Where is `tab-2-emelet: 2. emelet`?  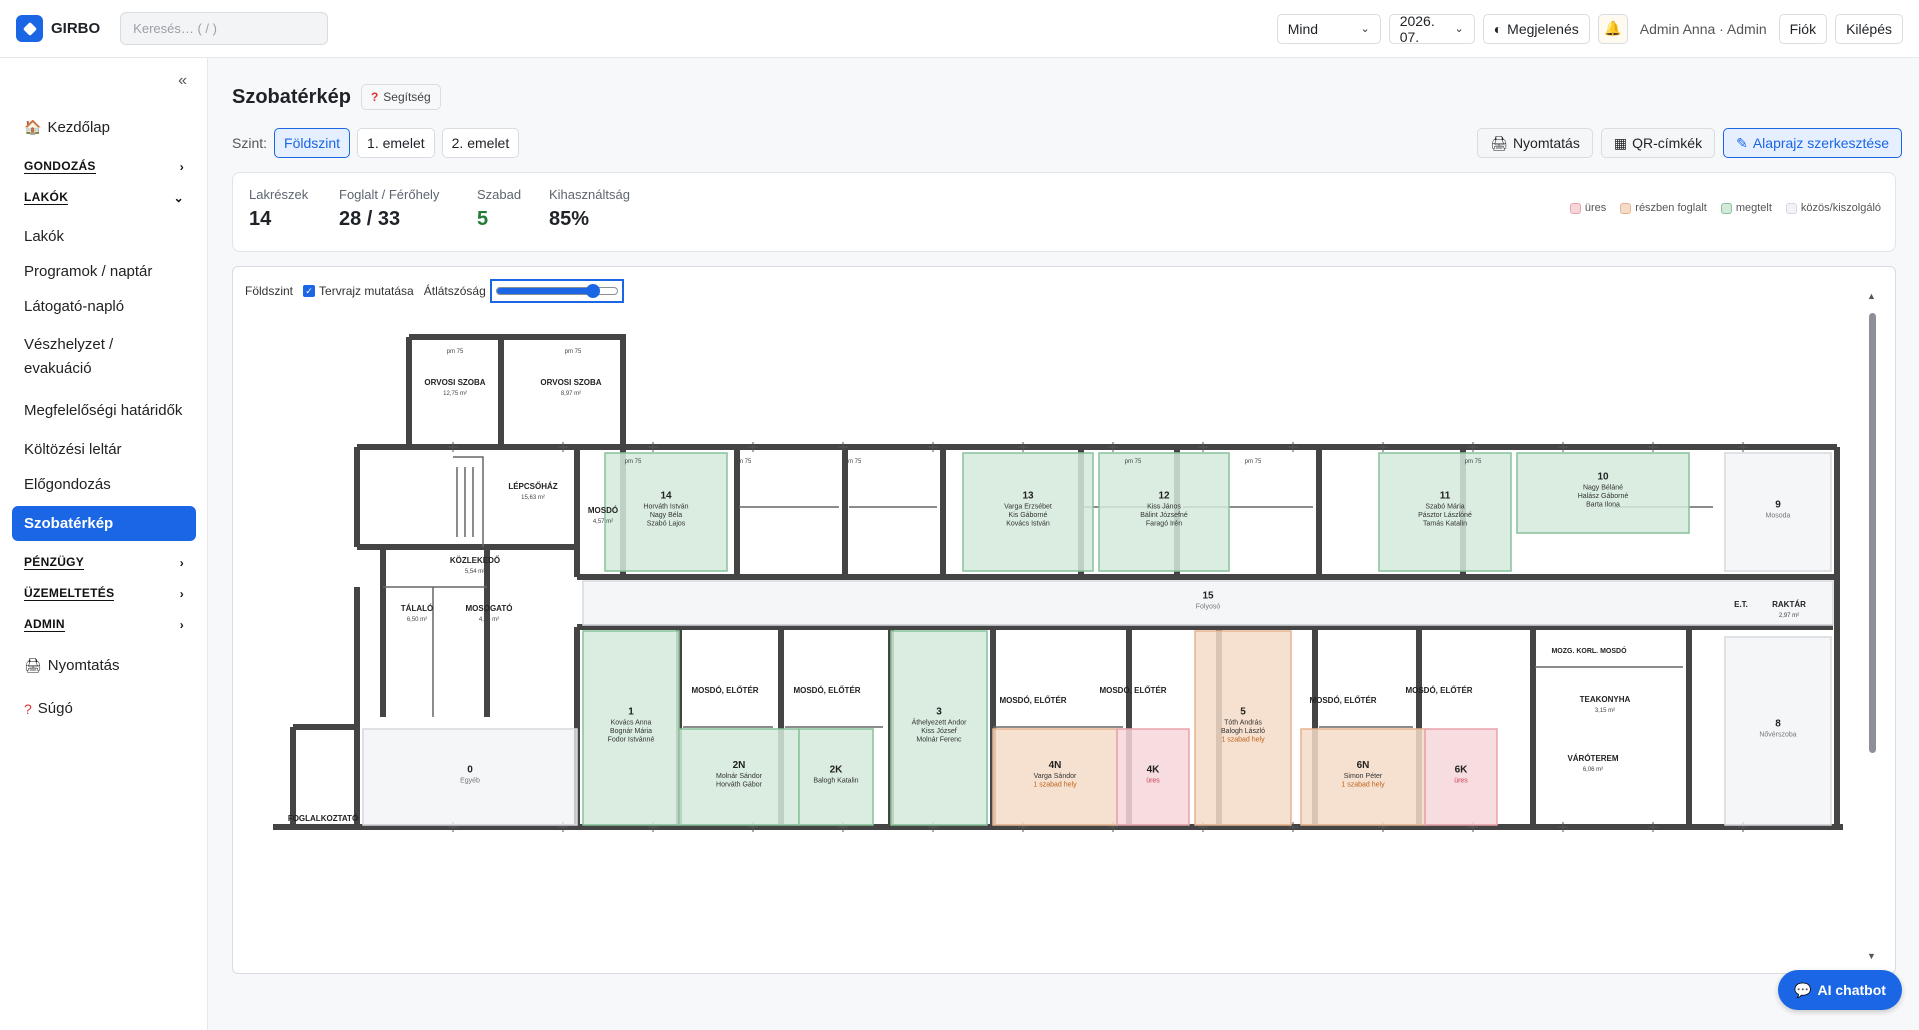
tab-2-emelet: 2. emelet is located at coordinates (480, 143).